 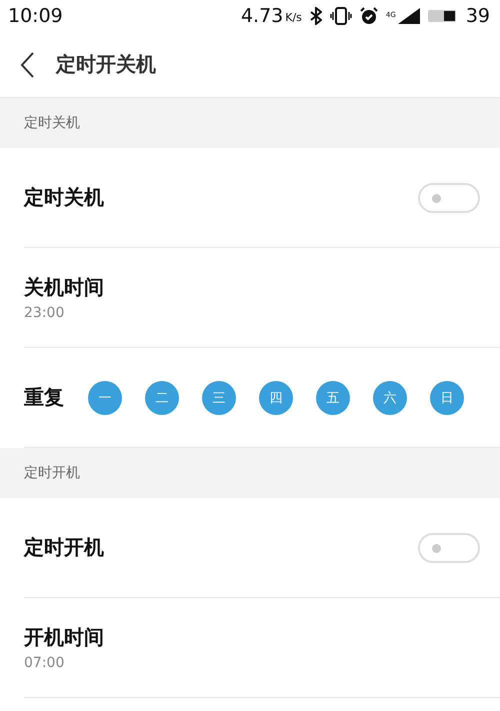 What do you see at coordinates (64, 637) in the screenshot?
I see `setting-label: 开机时间` at bounding box center [64, 637].